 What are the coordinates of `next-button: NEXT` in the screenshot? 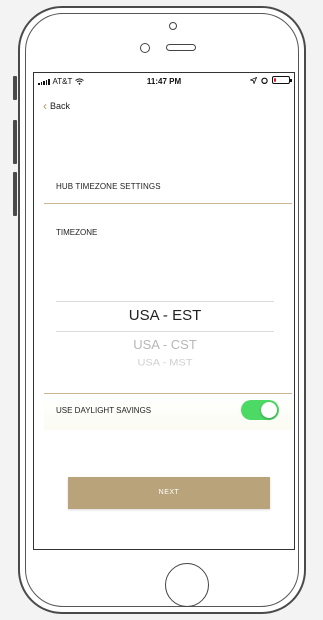 It's located at (169, 493).